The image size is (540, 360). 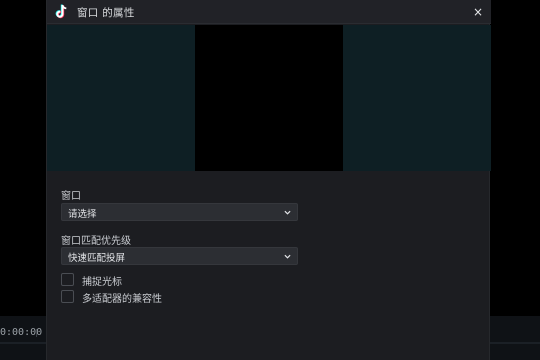 I want to click on close-icon: ×, so click(x=478, y=12).